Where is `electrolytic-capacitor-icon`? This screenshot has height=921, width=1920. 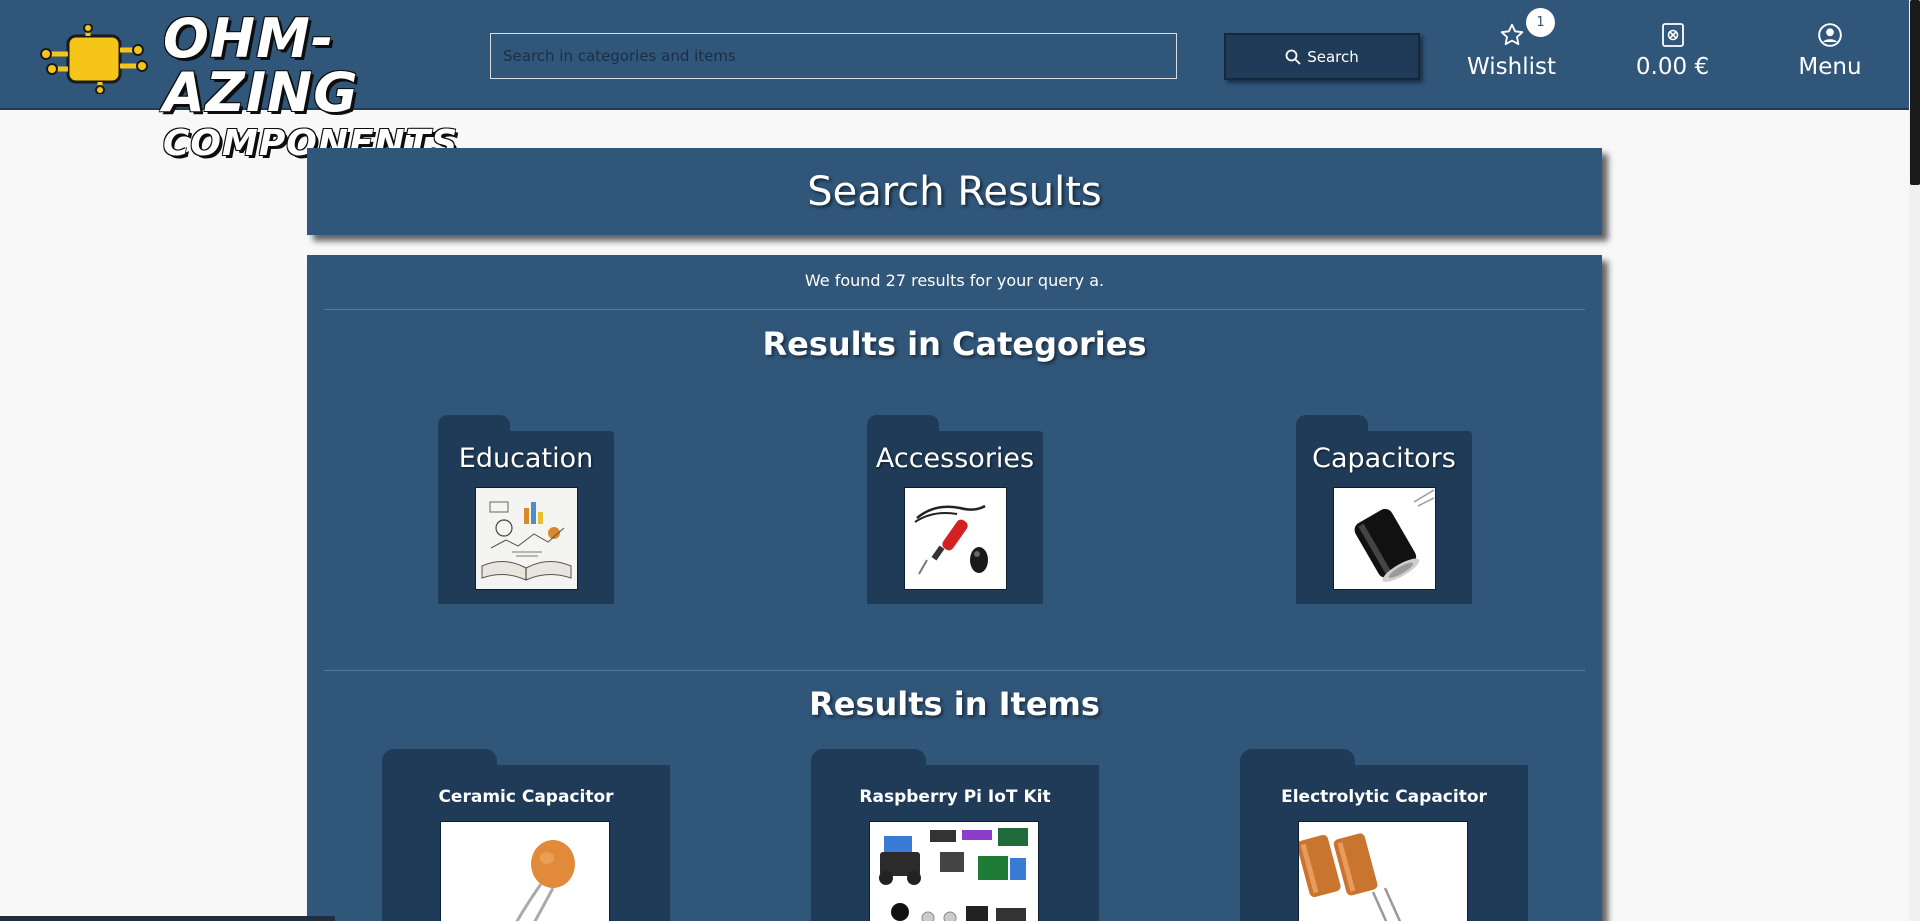 electrolytic-capacitor-icon is located at coordinates (1383, 871).